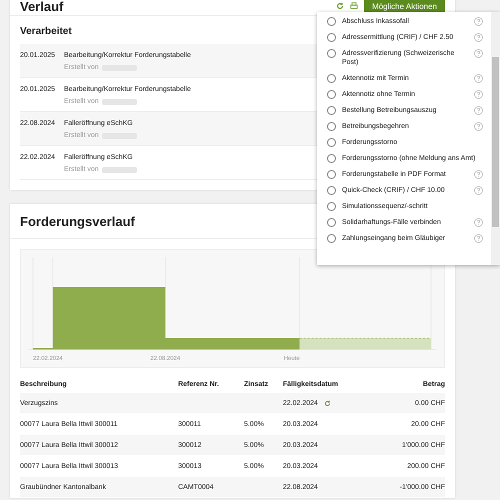 The image size is (500, 500). What do you see at coordinates (495, 138) in the screenshot?
I see `scrollbar` at bounding box center [495, 138].